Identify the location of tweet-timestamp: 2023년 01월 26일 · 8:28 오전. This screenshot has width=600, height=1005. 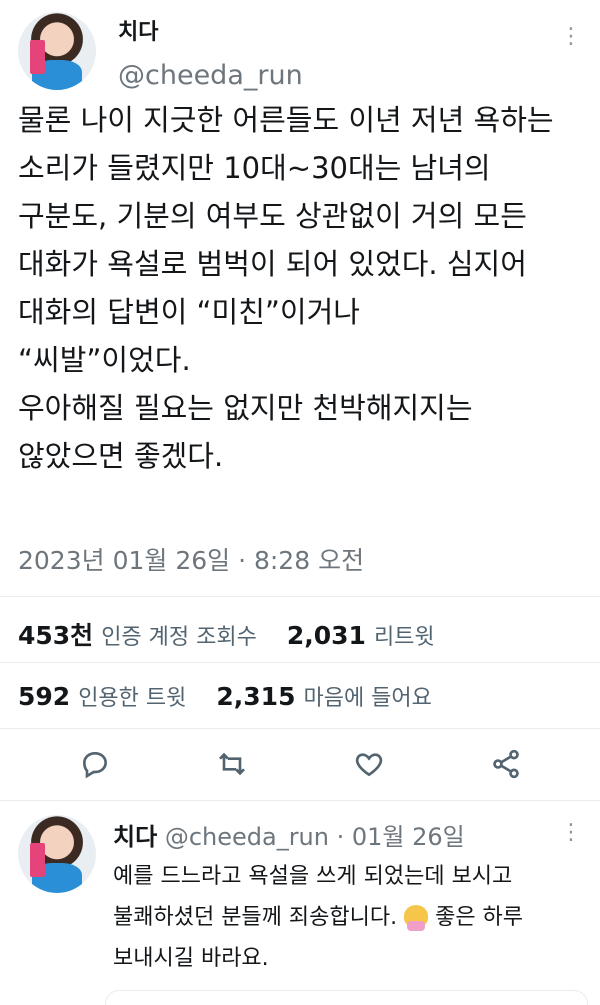
(191, 559).